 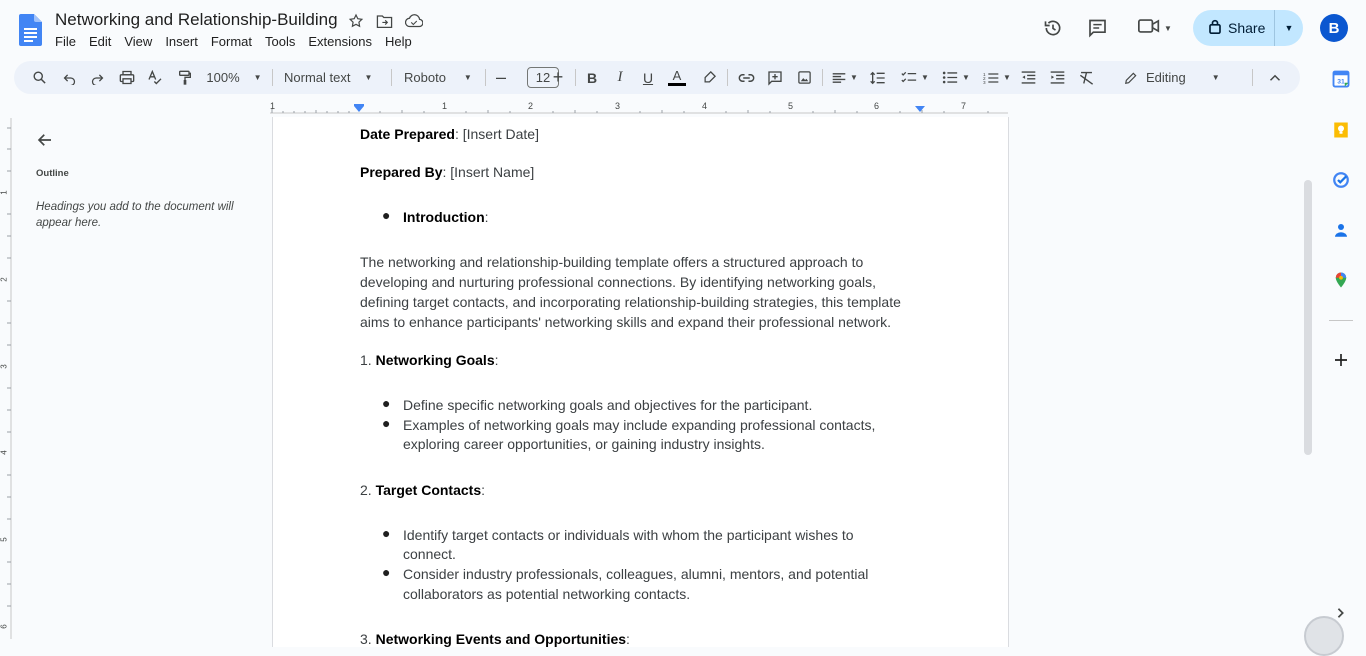 What do you see at coordinates (127, 77) in the screenshot?
I see `print-icon` at bounding box center [127, 77].